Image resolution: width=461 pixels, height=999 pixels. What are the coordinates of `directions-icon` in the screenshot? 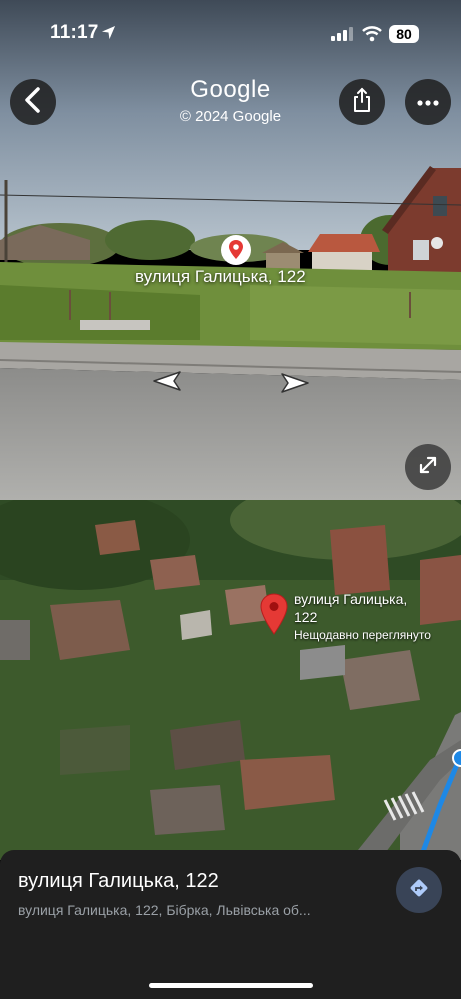 It's located at (419, 890).